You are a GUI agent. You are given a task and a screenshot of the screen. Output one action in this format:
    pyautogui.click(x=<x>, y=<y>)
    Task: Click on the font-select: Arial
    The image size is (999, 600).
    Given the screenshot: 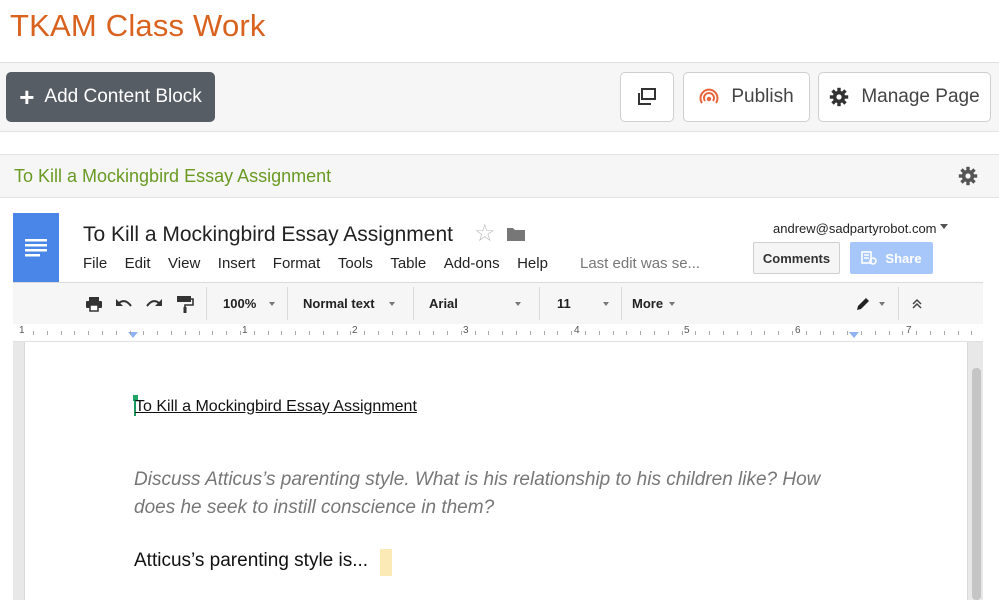 What is the action you would take?
    pyautogui.click(x=443, y=303)
    